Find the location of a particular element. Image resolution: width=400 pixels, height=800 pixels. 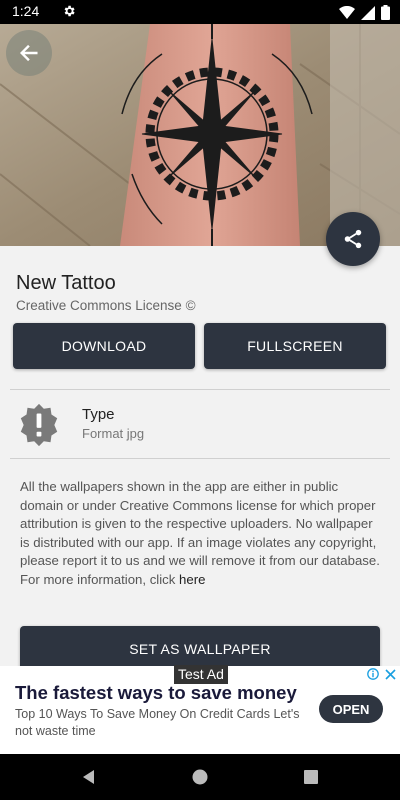

status-bar: 1:24 is located at coordinates (200, 12).